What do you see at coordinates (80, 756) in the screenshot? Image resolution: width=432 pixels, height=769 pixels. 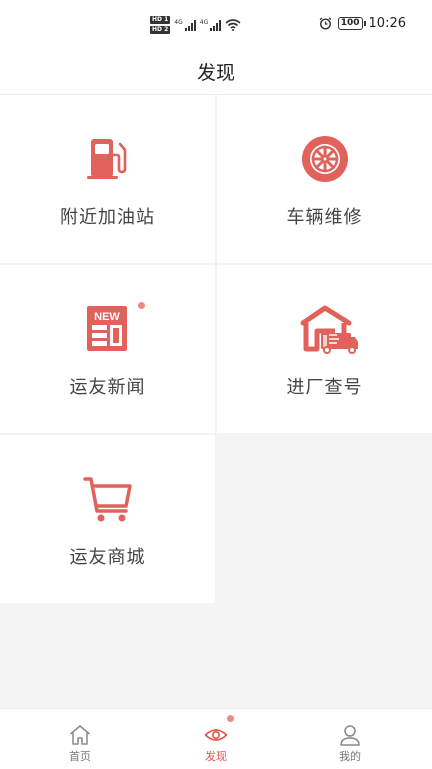 I see `tab-label: 首页` at bounding box center [80, 756].